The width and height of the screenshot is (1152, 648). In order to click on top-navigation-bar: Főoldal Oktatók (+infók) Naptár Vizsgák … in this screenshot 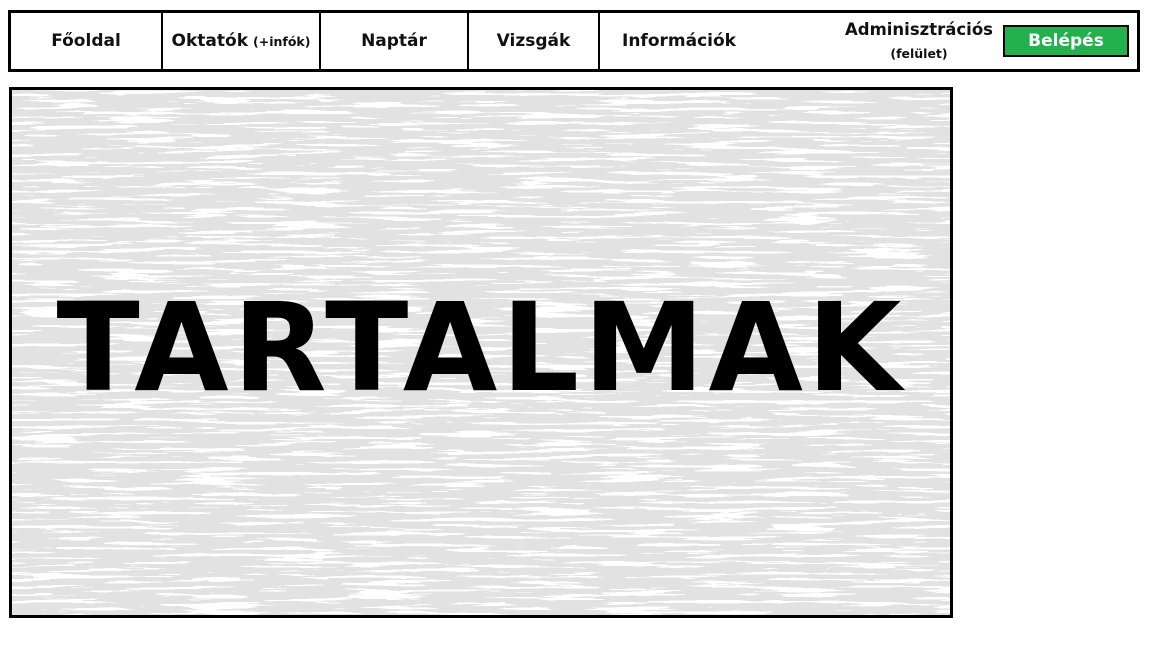, I will do `click(574, 41)`.